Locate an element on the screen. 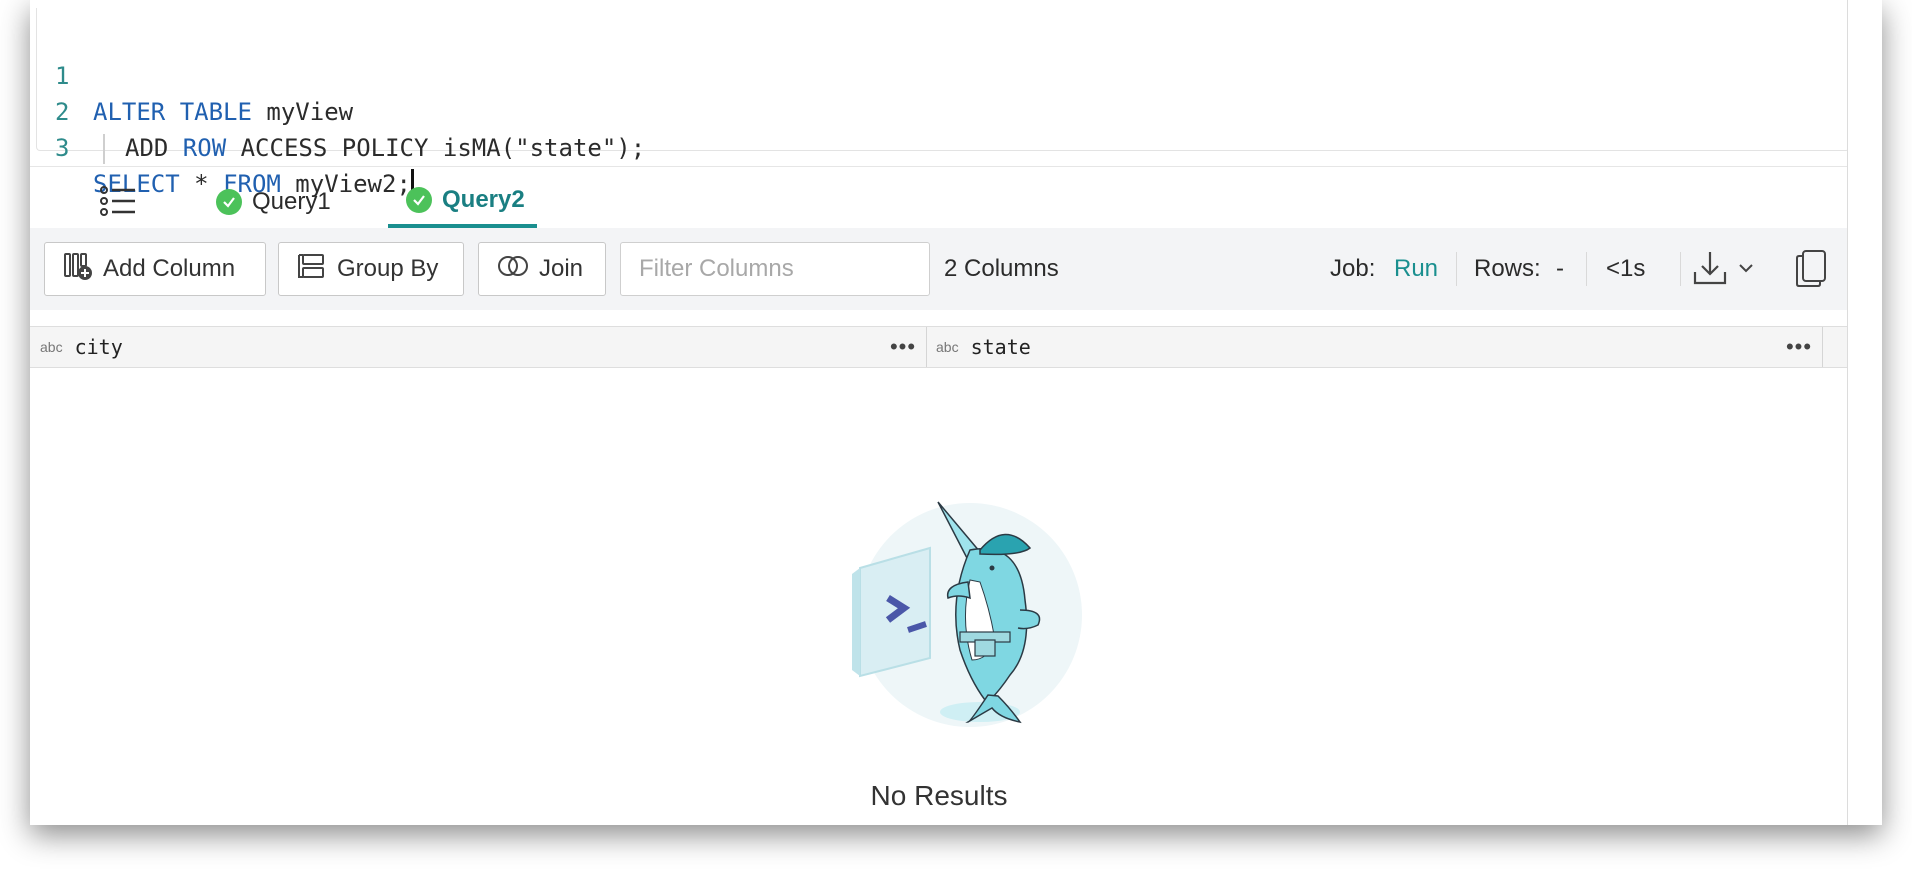  group-by-label: Group By is located at coordinates (388, 268).